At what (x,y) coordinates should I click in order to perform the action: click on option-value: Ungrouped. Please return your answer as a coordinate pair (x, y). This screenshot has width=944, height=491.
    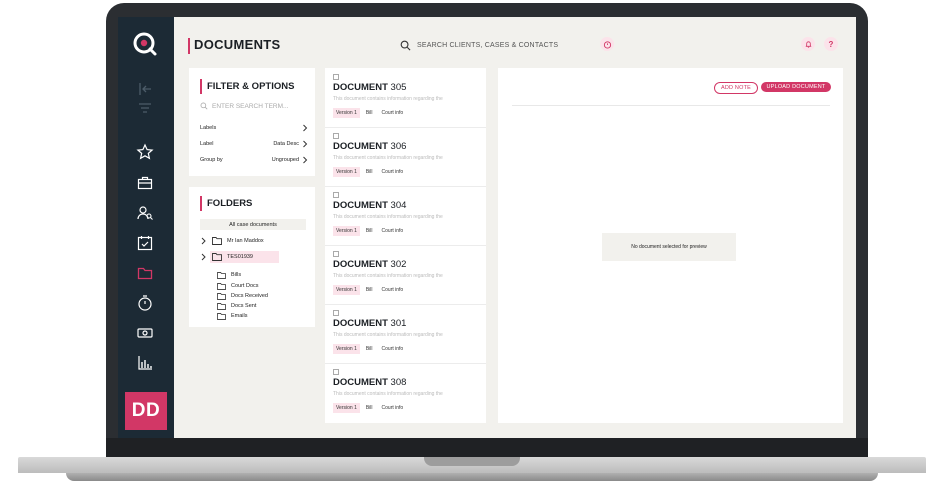
    Looking at the image, I should click on (285, 160).